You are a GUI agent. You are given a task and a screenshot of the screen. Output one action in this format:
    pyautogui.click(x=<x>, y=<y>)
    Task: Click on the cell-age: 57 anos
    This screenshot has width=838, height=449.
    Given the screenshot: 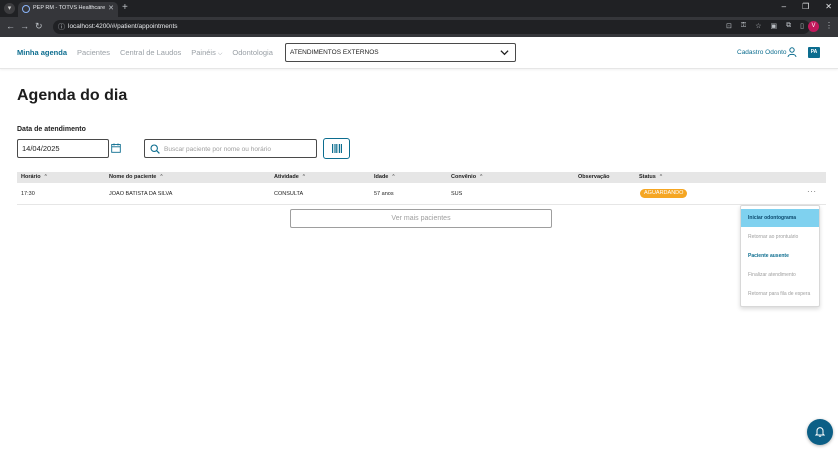 What is the action you would take?
    pyautogui.click(x=384, y=194)
    